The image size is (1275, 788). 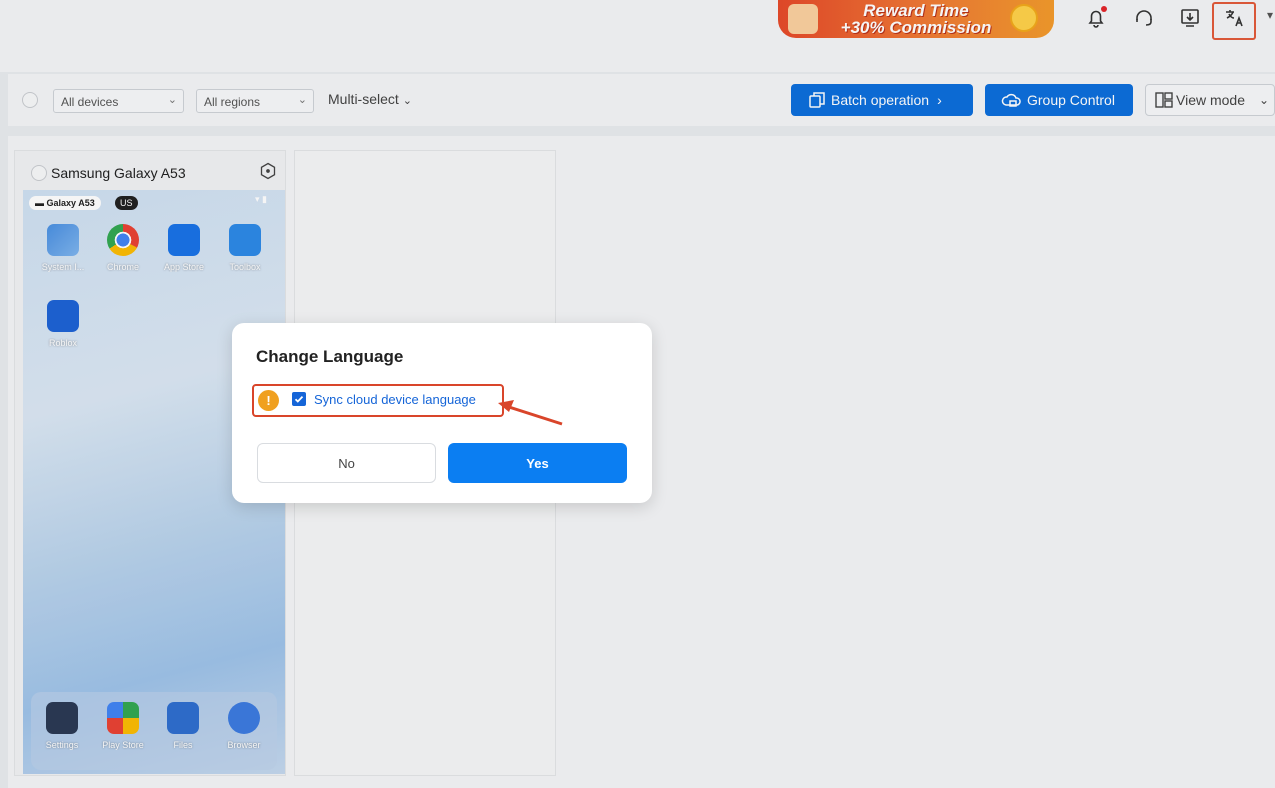 What do you see at coordinates (530, 413) in the screenshot?
I see `annotation-arrow-icon` at bounding box center [530, 413].